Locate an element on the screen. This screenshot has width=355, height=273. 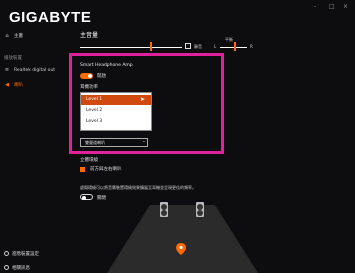
info-icon is located at coordinates (6, 267).